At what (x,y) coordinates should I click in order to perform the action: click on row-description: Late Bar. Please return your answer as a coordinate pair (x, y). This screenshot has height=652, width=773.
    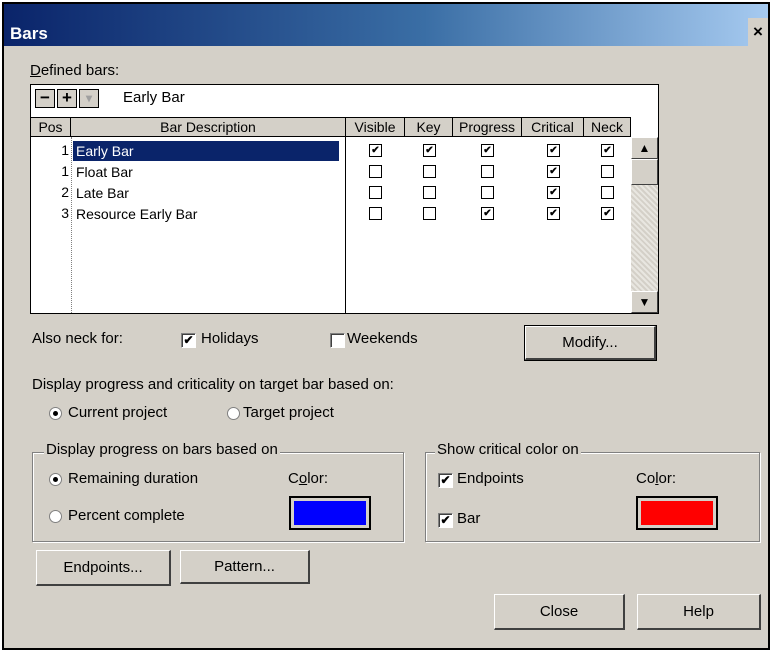
    Looking at the image, I should click on (102, 193).